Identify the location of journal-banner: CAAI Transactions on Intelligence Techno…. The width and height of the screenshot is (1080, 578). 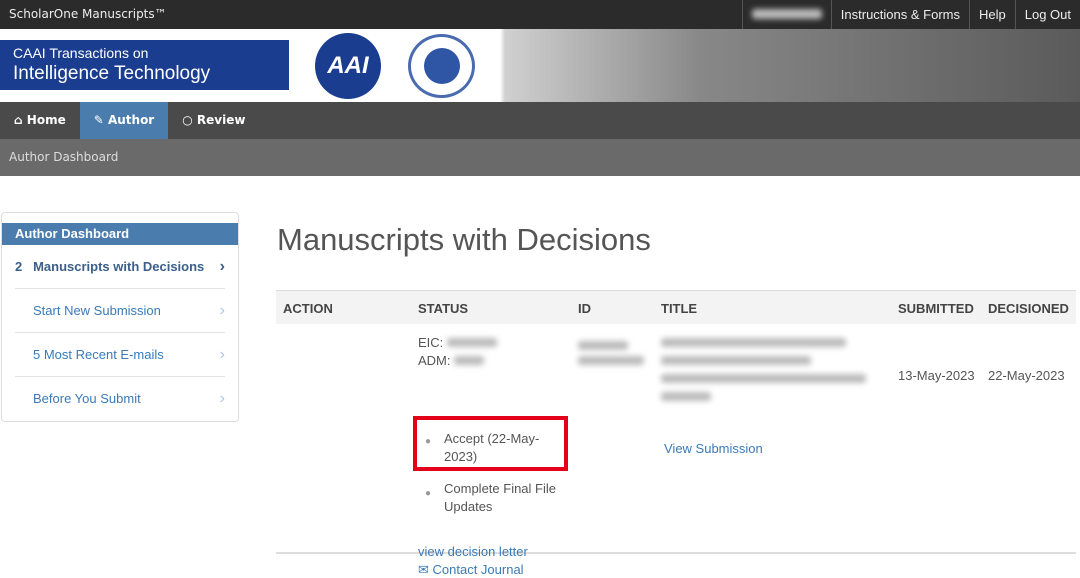
(540, 65).